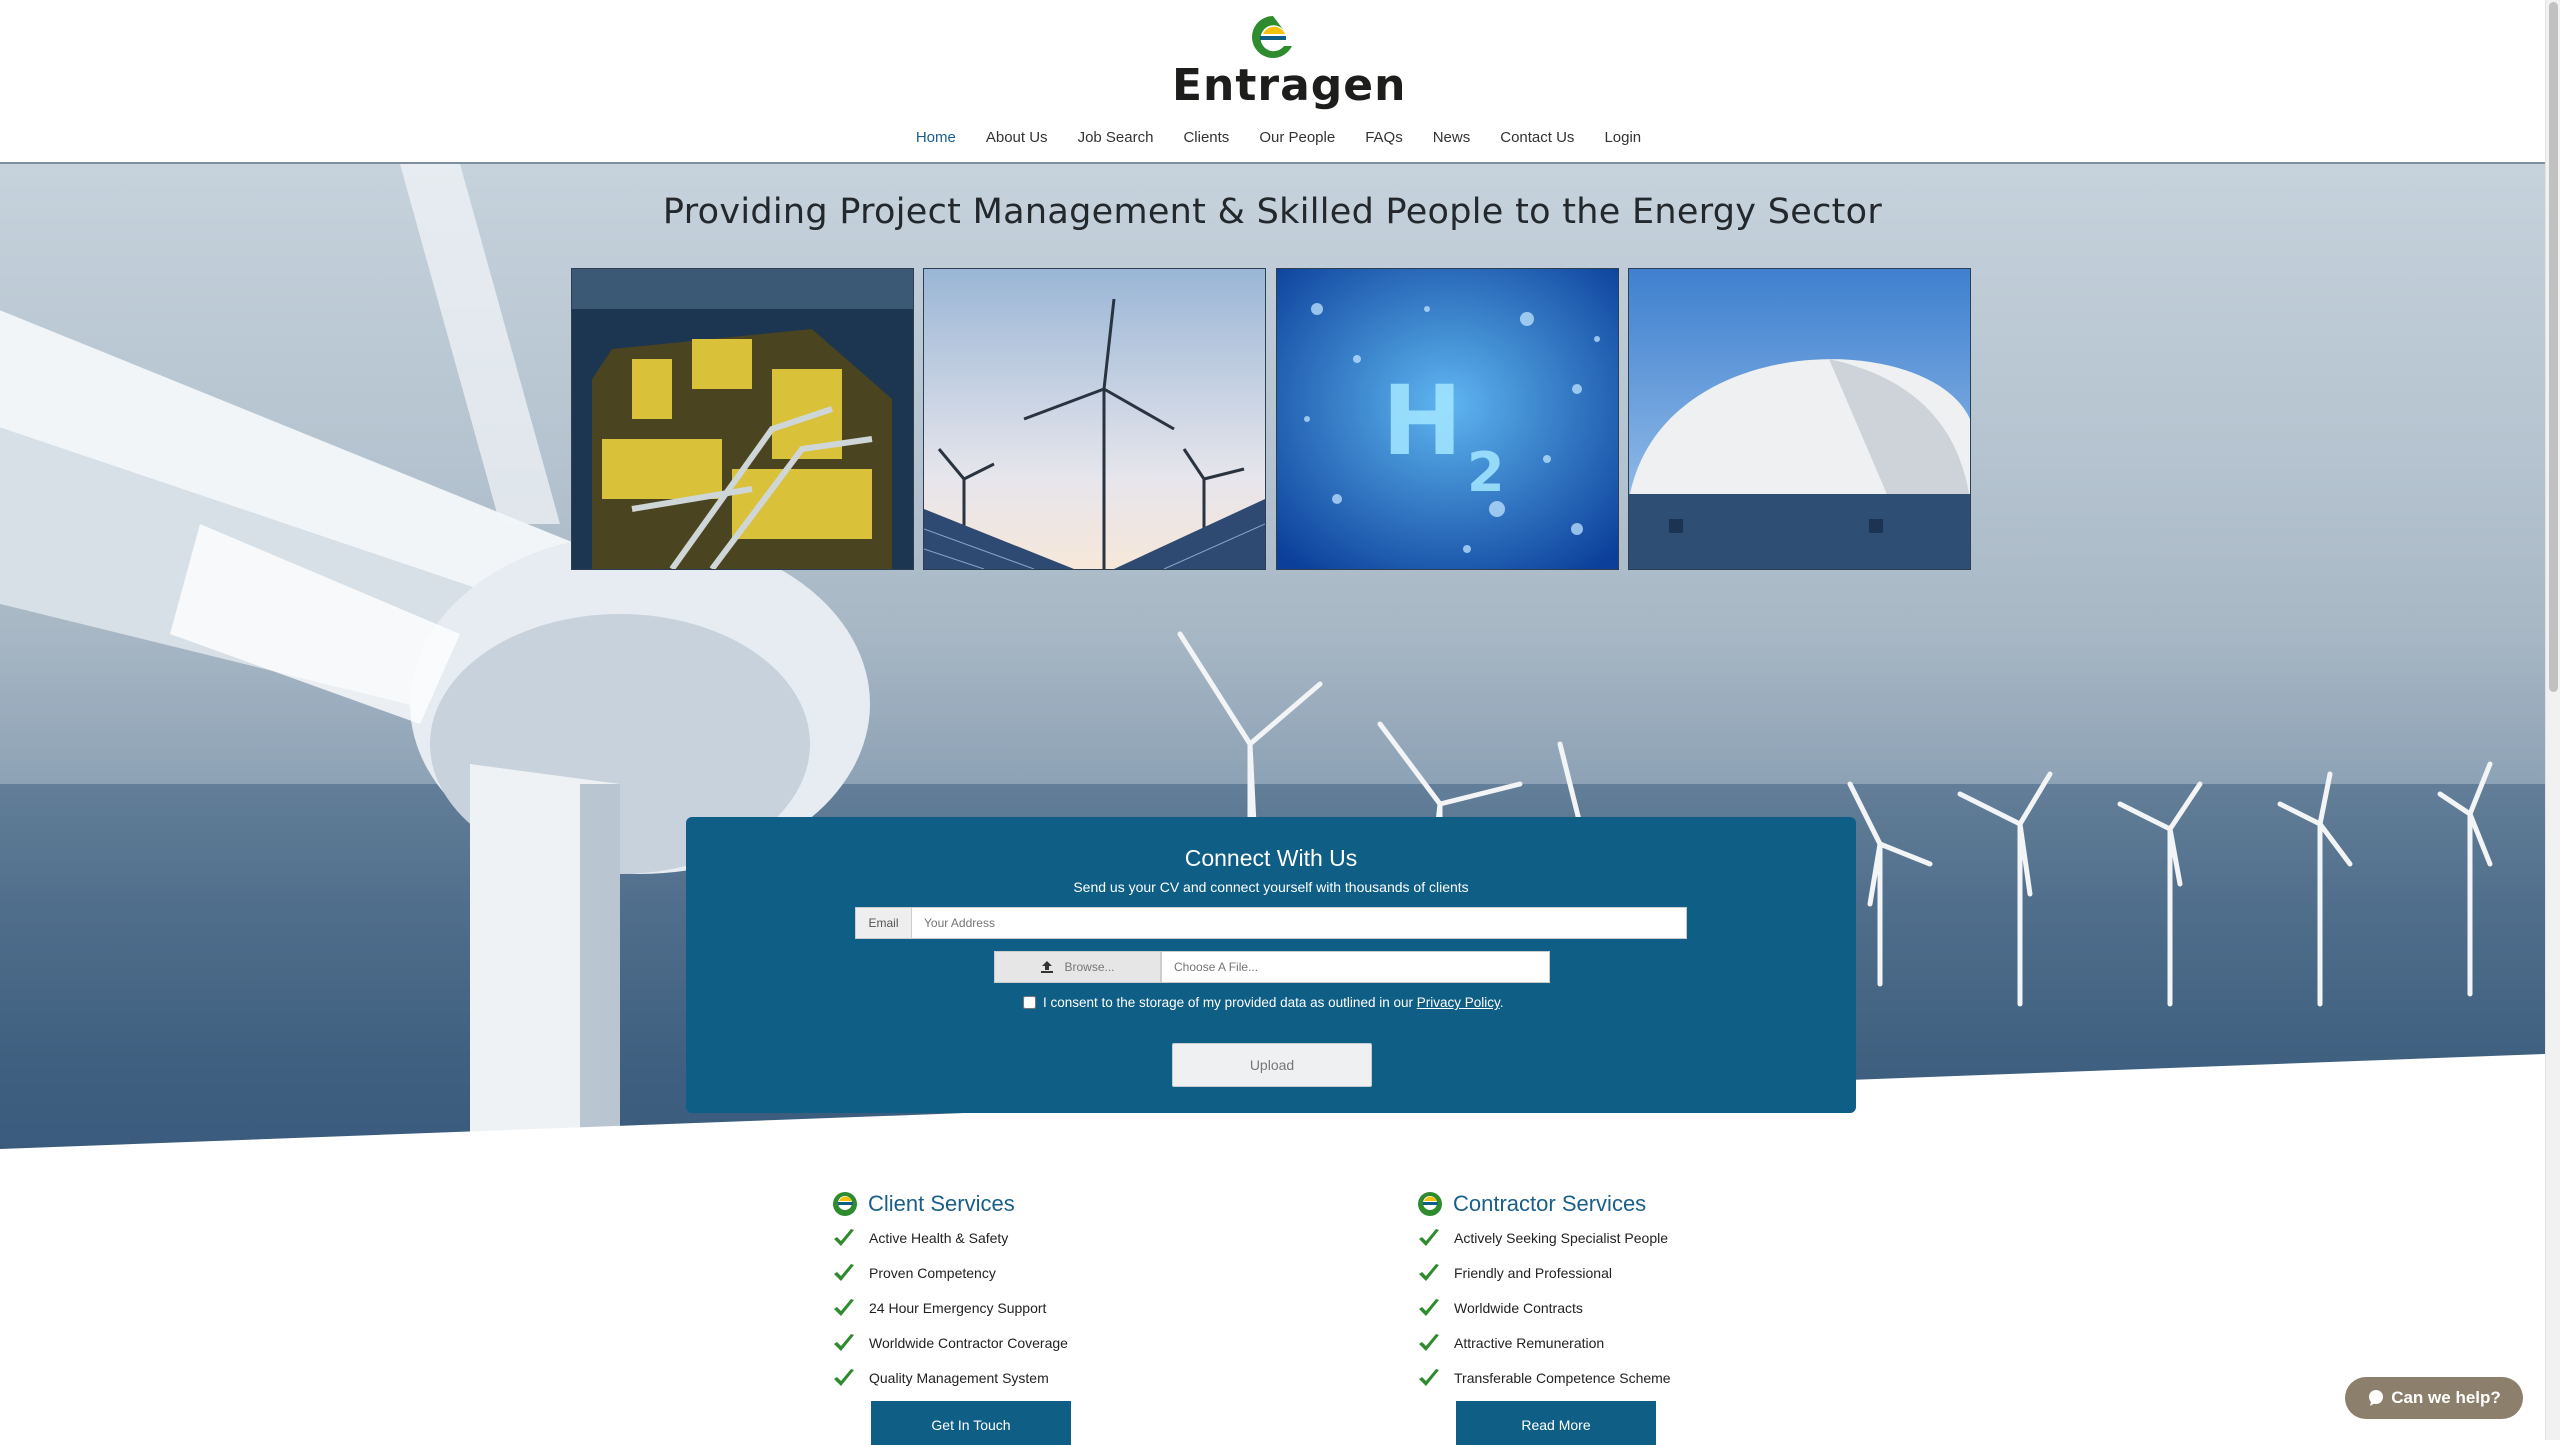 The width and height of the screenshot is (2560, 1445). I want to click on read-more-button: Read More, so click(1556, 1423).